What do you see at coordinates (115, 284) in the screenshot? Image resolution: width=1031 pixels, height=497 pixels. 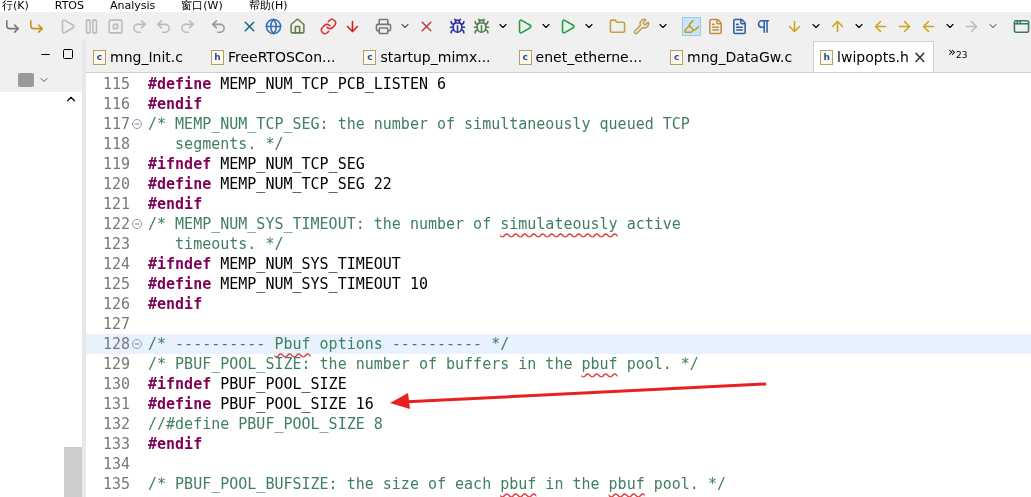 I see `line-number: 125` at bounding box center [115, 284].